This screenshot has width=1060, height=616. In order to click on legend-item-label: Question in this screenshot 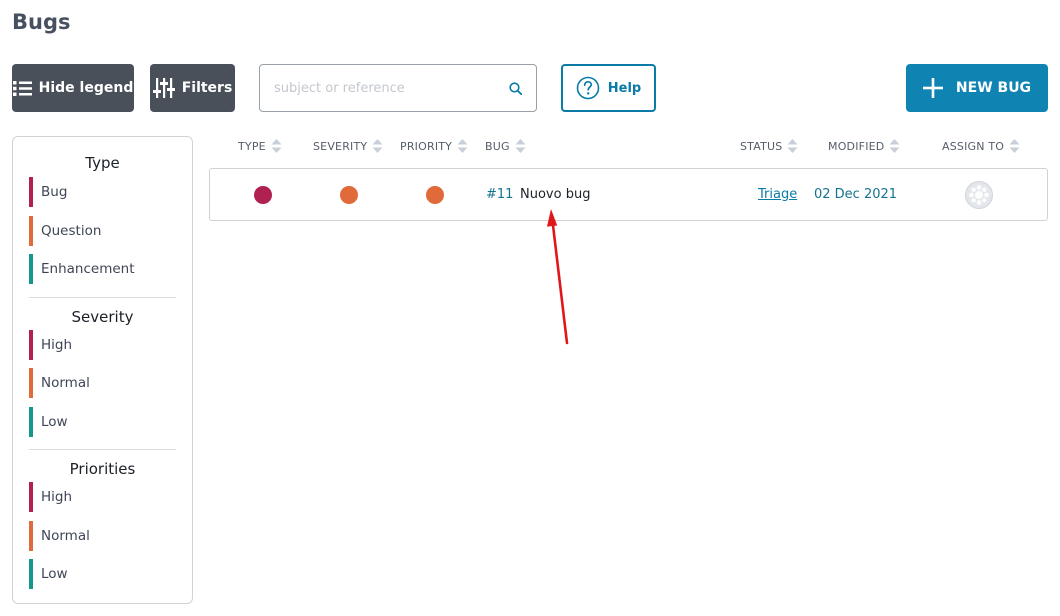, I will do `click(71, 230)`.